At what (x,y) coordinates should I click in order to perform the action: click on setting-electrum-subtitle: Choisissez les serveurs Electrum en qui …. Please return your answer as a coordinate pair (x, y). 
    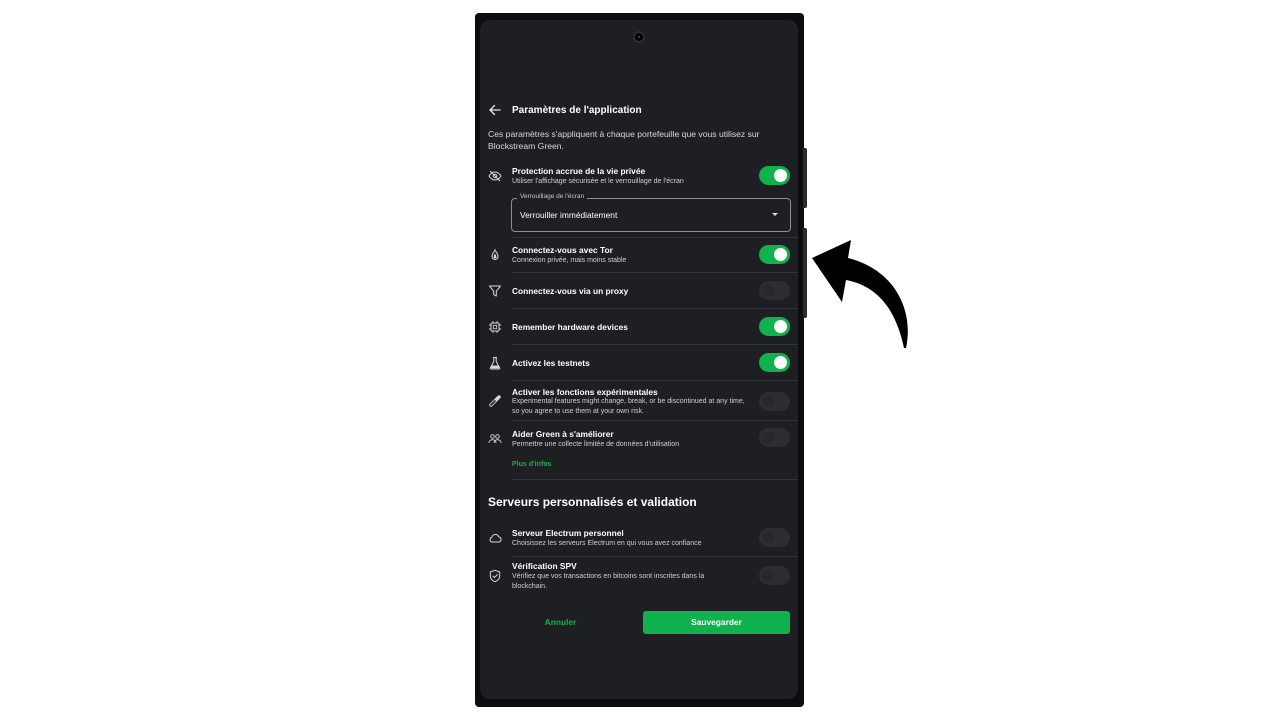
    Looking at the image, I should click on (607, 543).